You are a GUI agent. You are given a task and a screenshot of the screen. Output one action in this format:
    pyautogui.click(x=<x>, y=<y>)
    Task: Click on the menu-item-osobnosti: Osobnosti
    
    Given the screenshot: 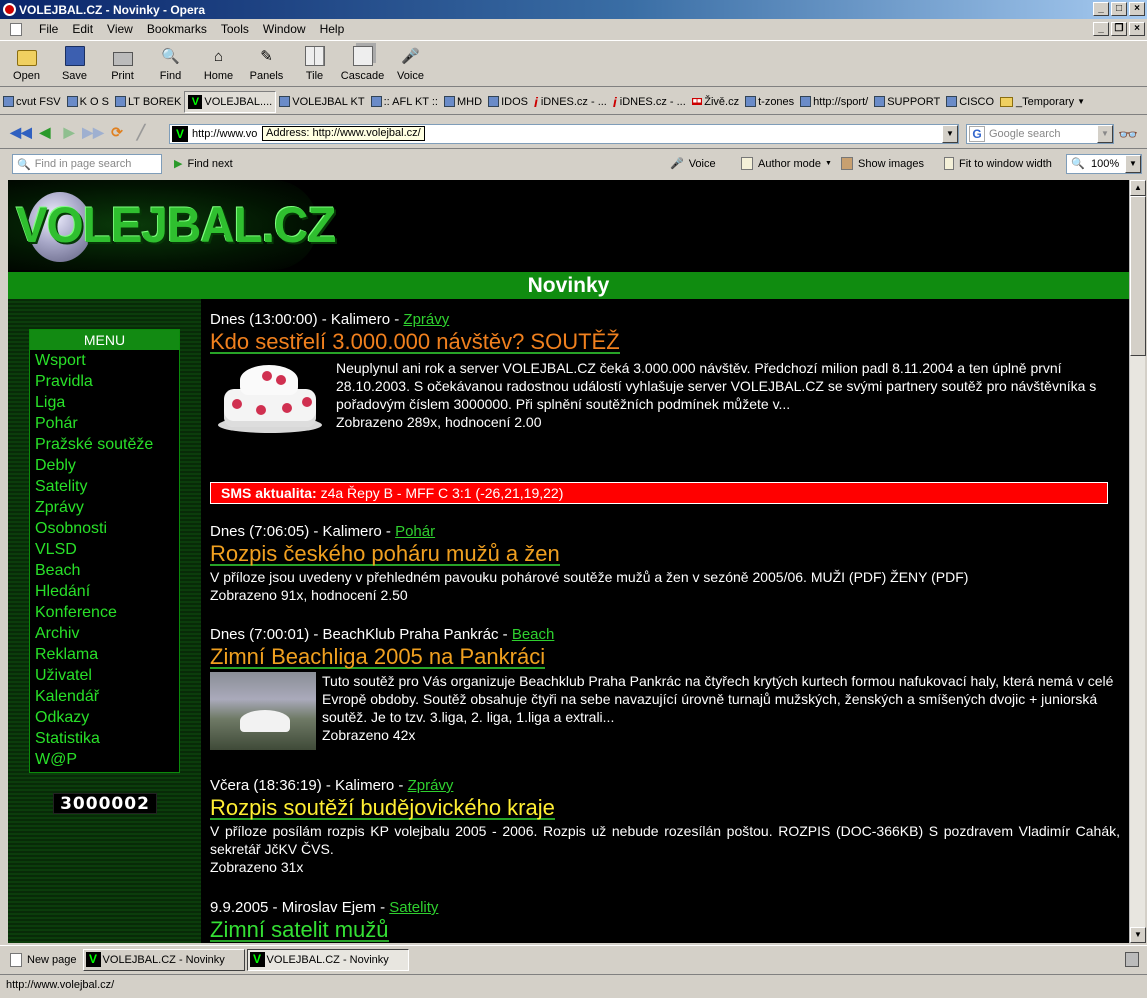 What is the action you would take?
    pyautogui.click(x=104, y=528)
    